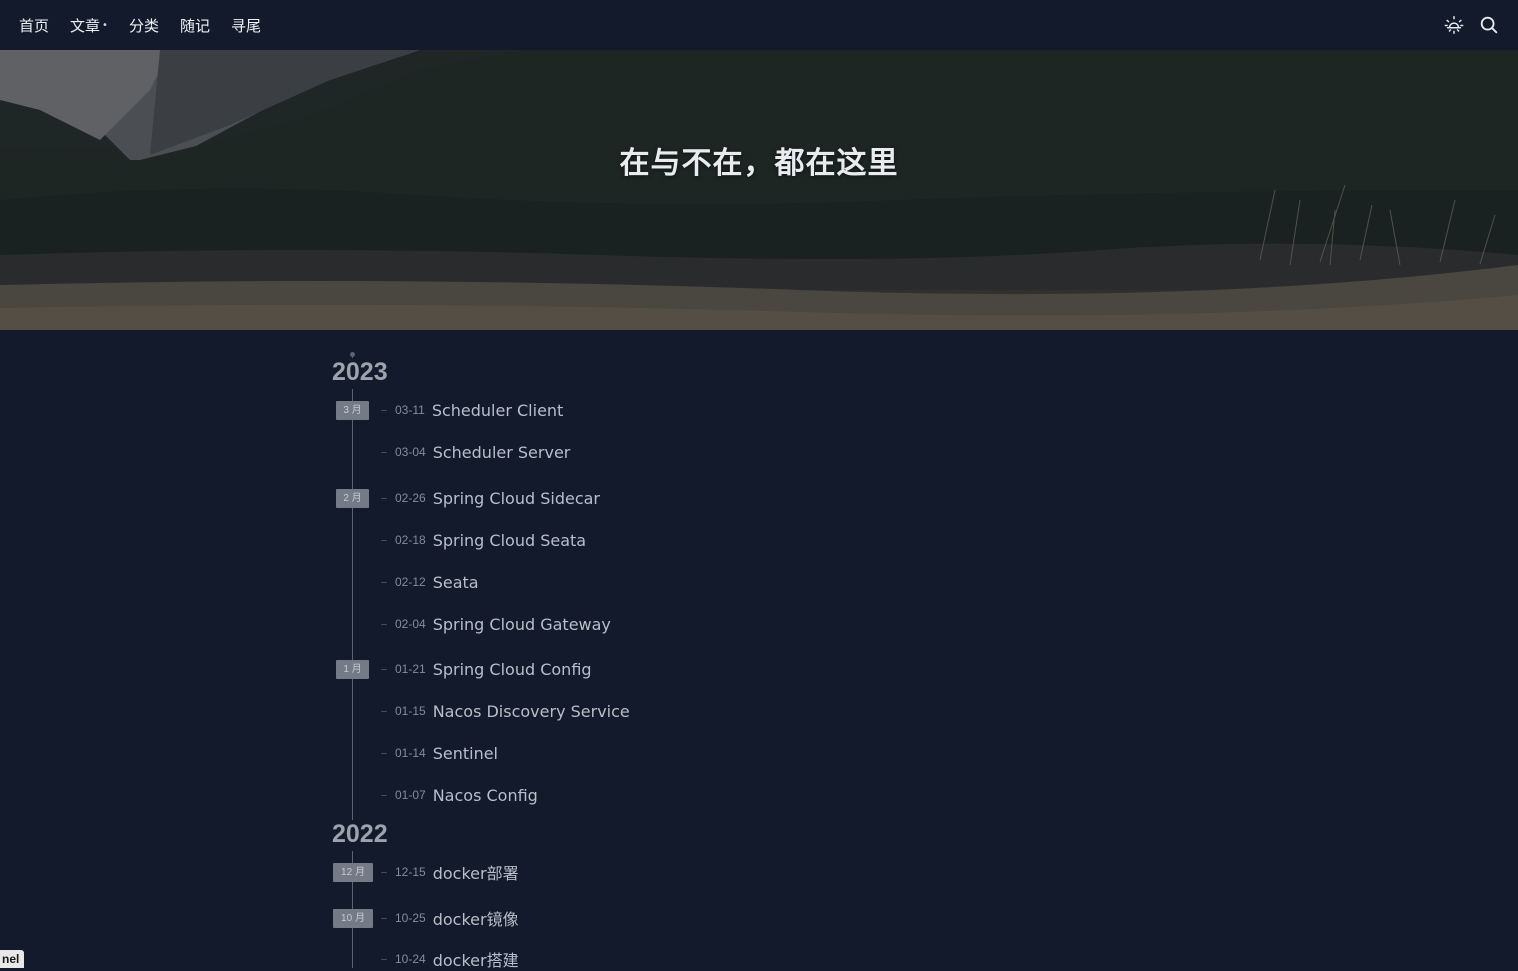 The image size is (1518, 971). Describe the element at coordinates (476, 918) in the screenshot. I see `post-title-link: docker镜像` at that location.